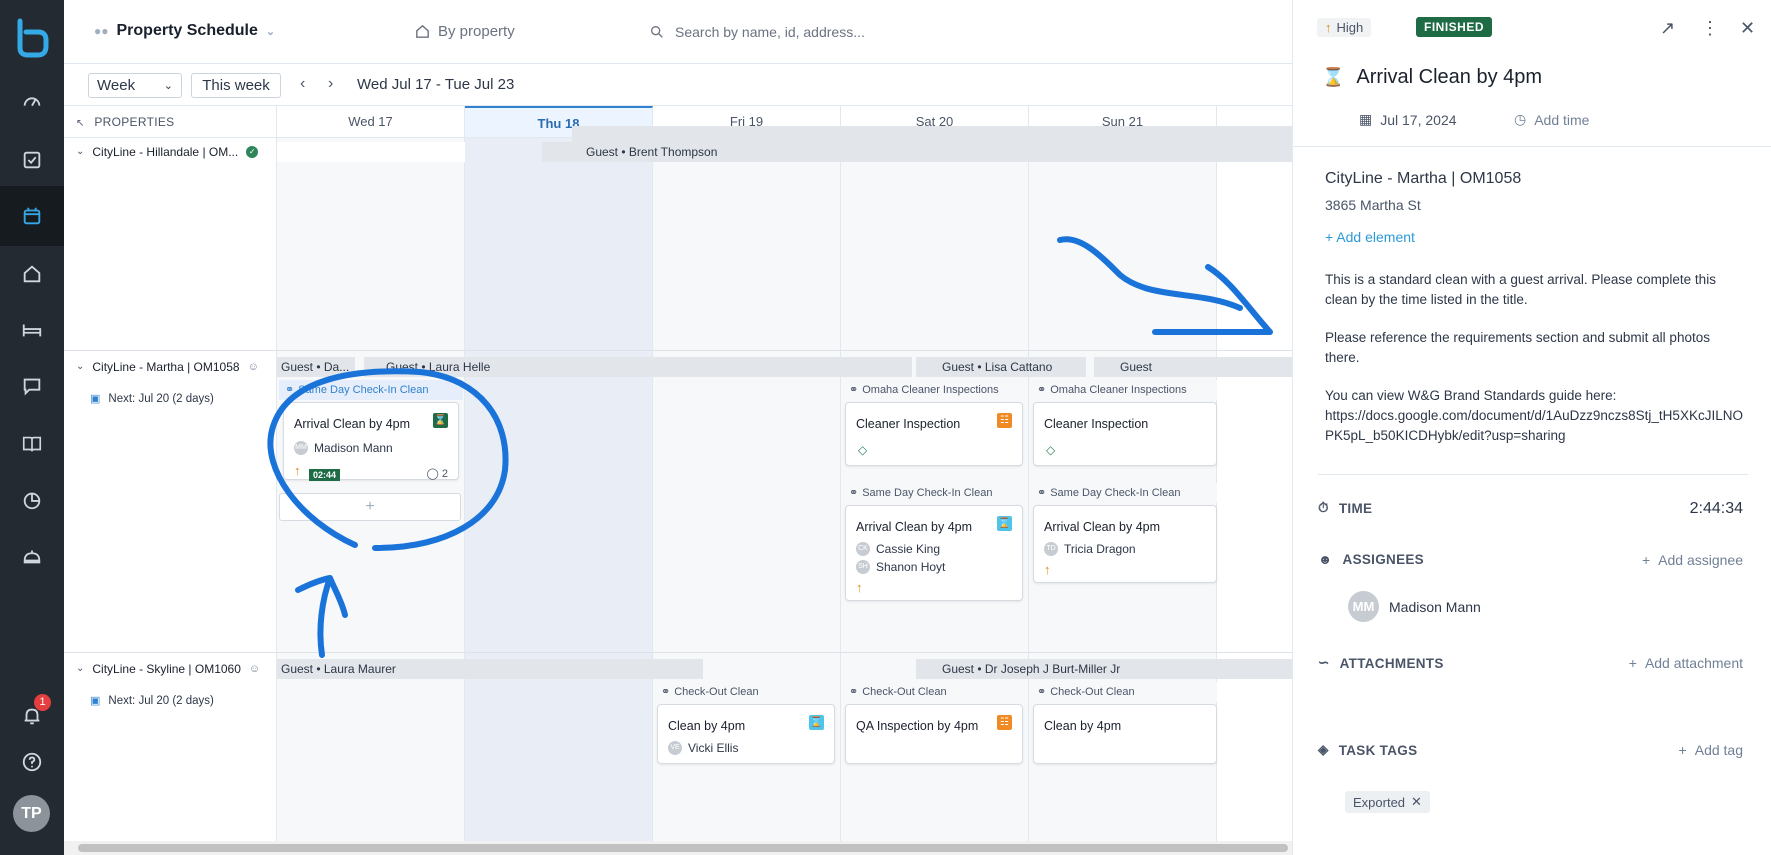 This screenshot has height=855, width=1771. I want to click on task-card: Clean by 4pm ⌛ VE Vicki Ellis, so click(746, 734).